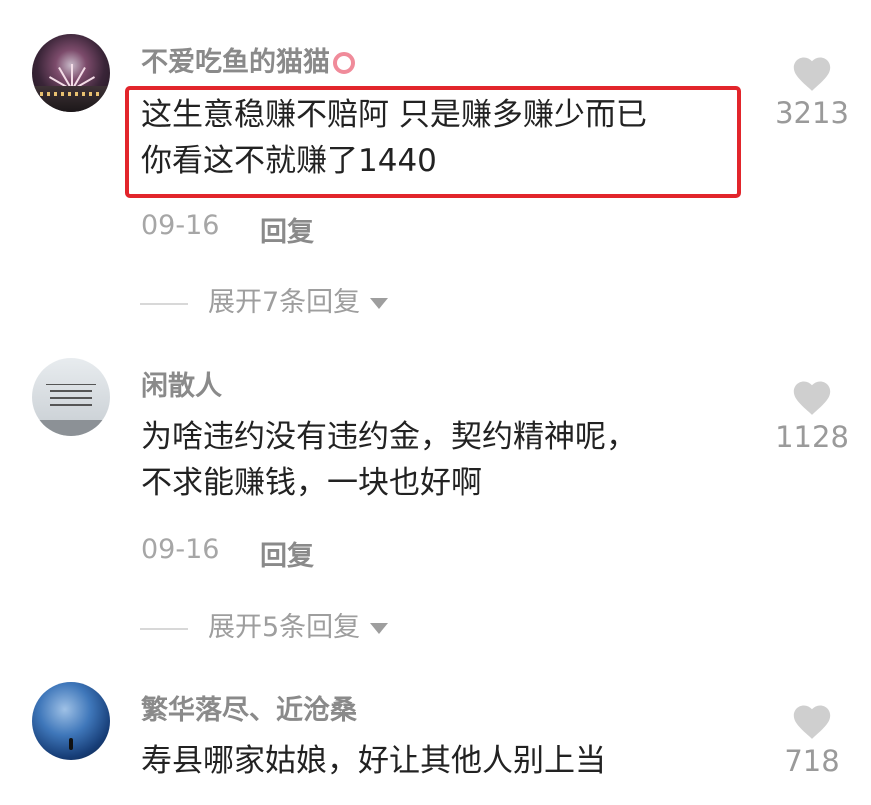 The width and height of the screenshot is (871, 805). Describe the element at coordinates (181, 383) in the screenshot. I see `username: 闲散人` at that location.